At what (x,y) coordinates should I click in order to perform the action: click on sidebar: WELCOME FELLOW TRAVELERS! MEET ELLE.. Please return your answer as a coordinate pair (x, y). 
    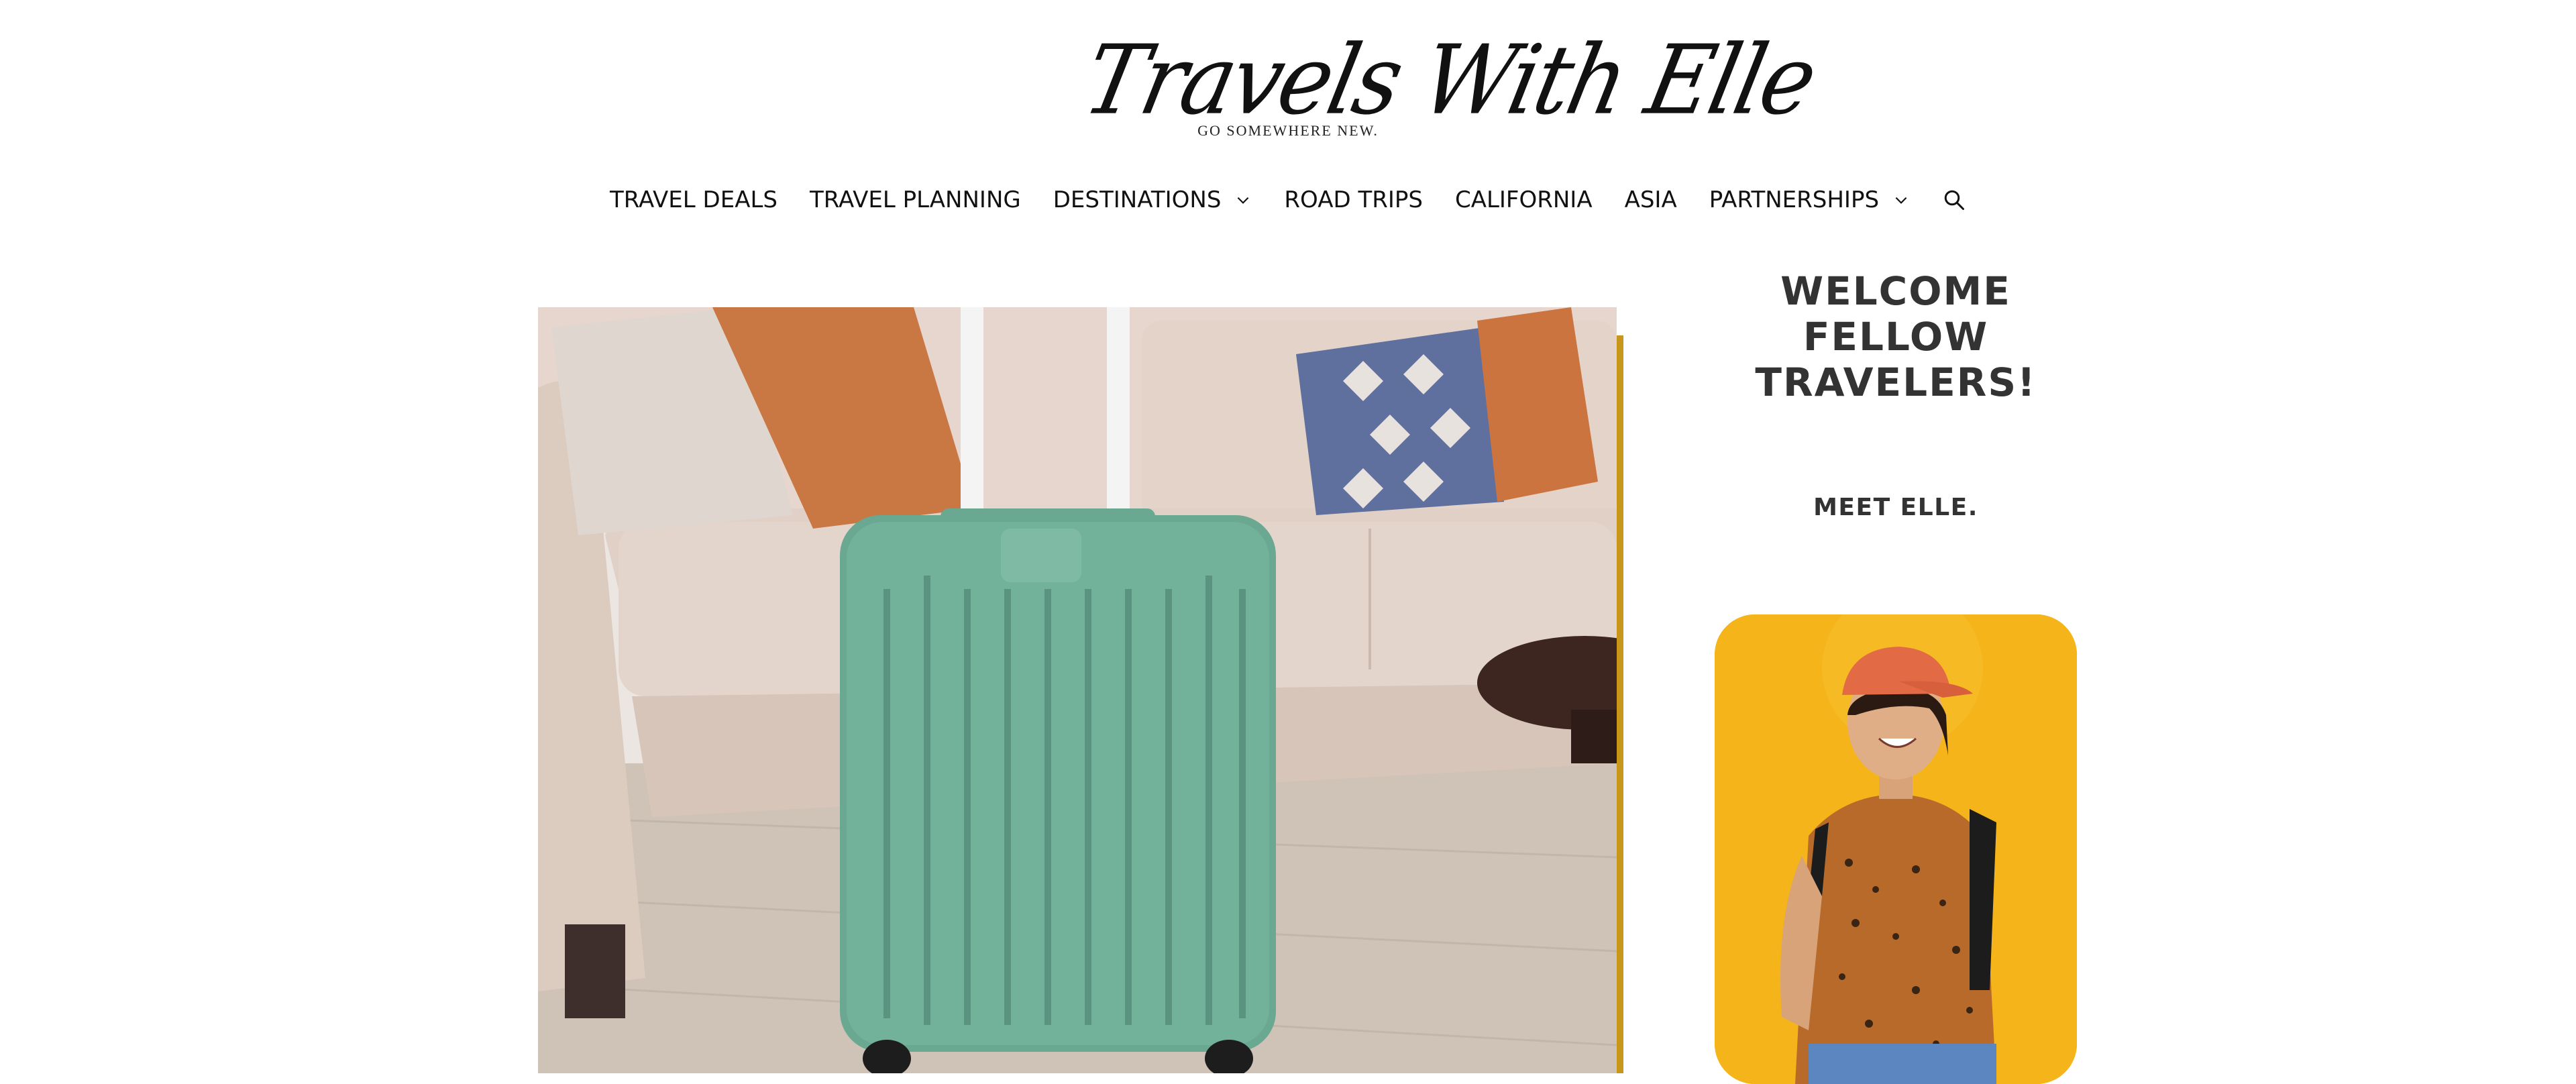
    Looking at the image, I should click on (1896, 395).